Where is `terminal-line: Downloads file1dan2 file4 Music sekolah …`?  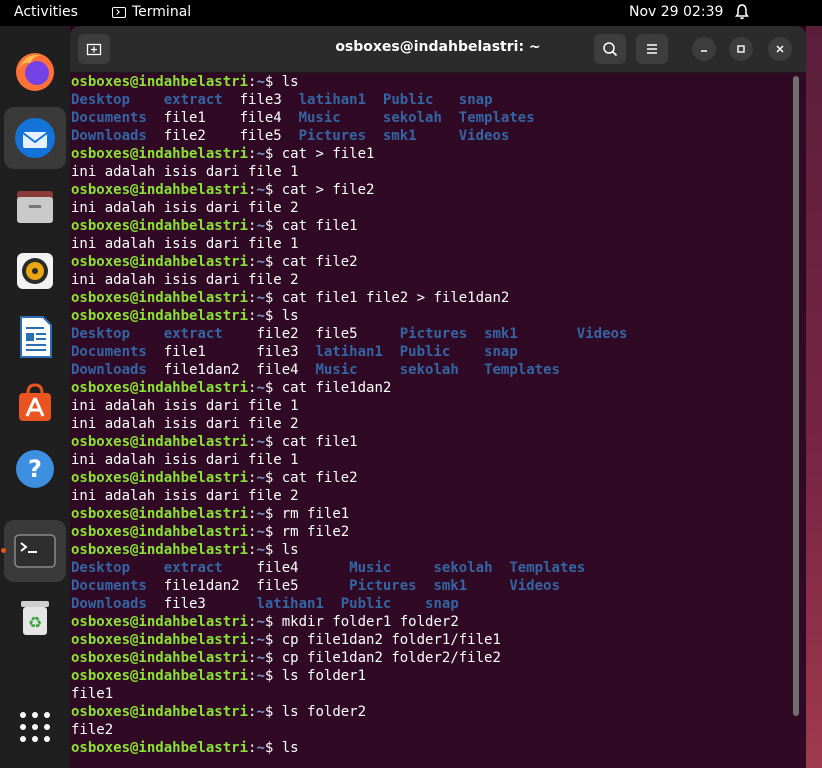
terminal-line: Downloads file1dan2 file4 Music sekolah … is located at coordinates (431, 370).